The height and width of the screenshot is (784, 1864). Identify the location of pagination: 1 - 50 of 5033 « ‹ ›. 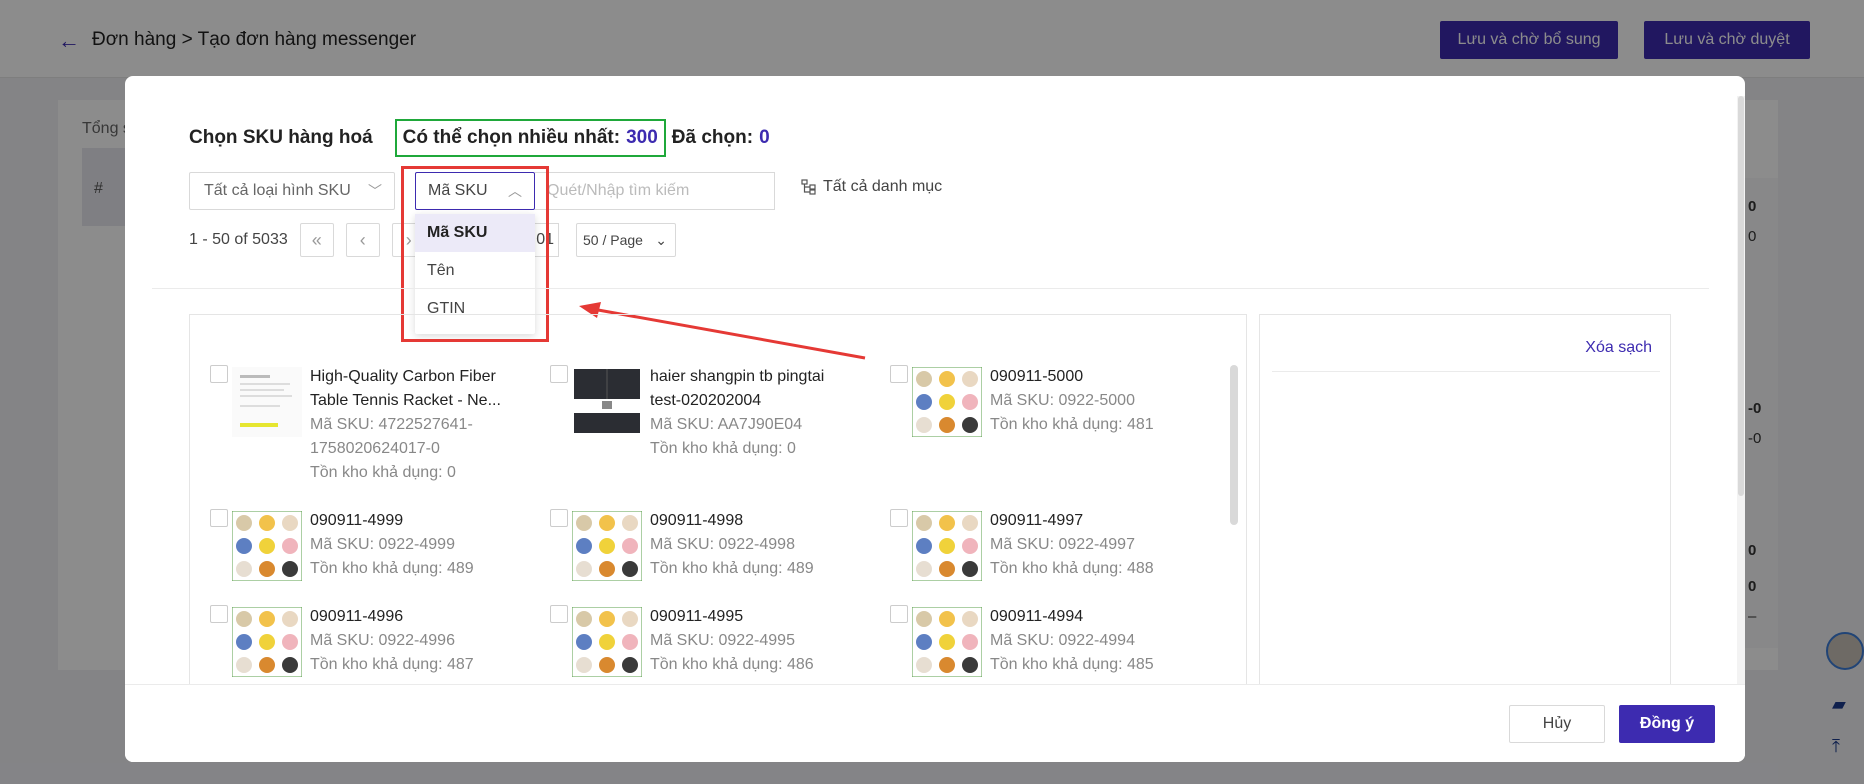
(307, 240).